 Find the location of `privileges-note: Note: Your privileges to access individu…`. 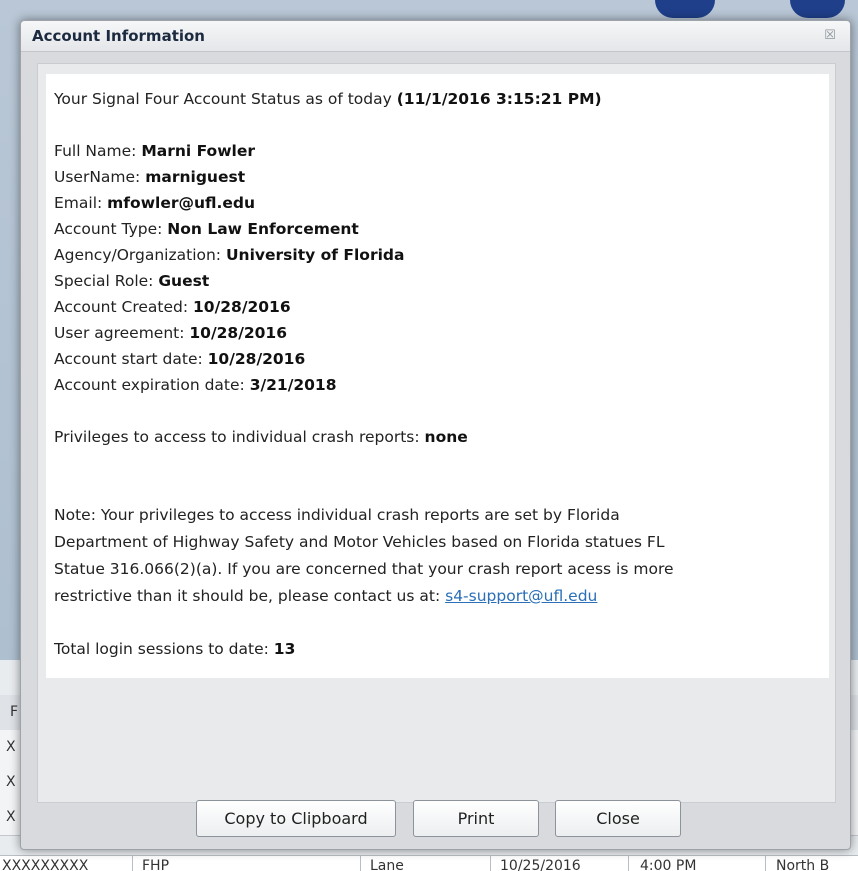

privileges-note: Note: Your privileges to access individu… is located at coordinates (436, 556).